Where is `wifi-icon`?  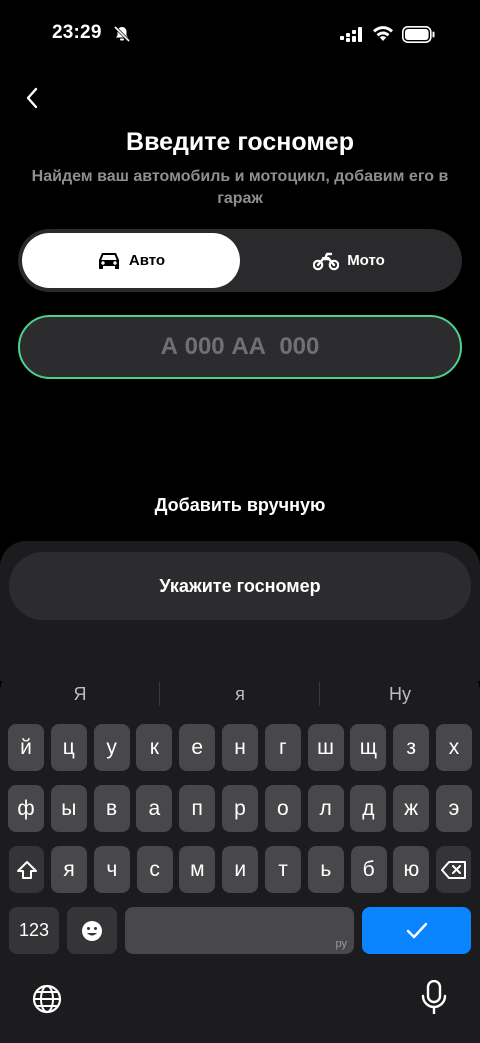
wifi-icon is located at coordinates (383, 33).